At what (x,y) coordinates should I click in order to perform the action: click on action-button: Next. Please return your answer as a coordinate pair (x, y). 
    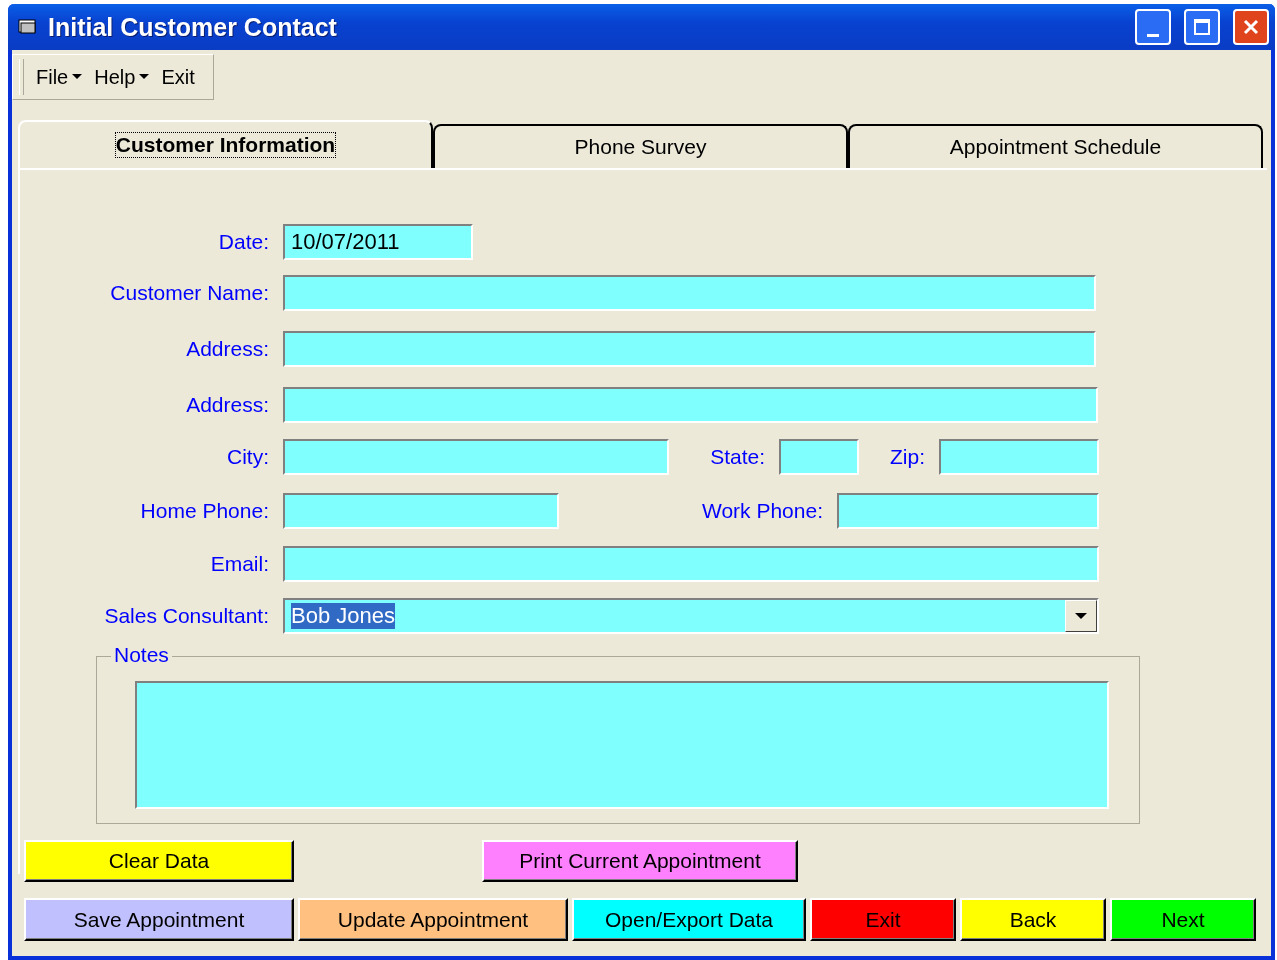
    Looking at the image, I should click on (1183, 919).